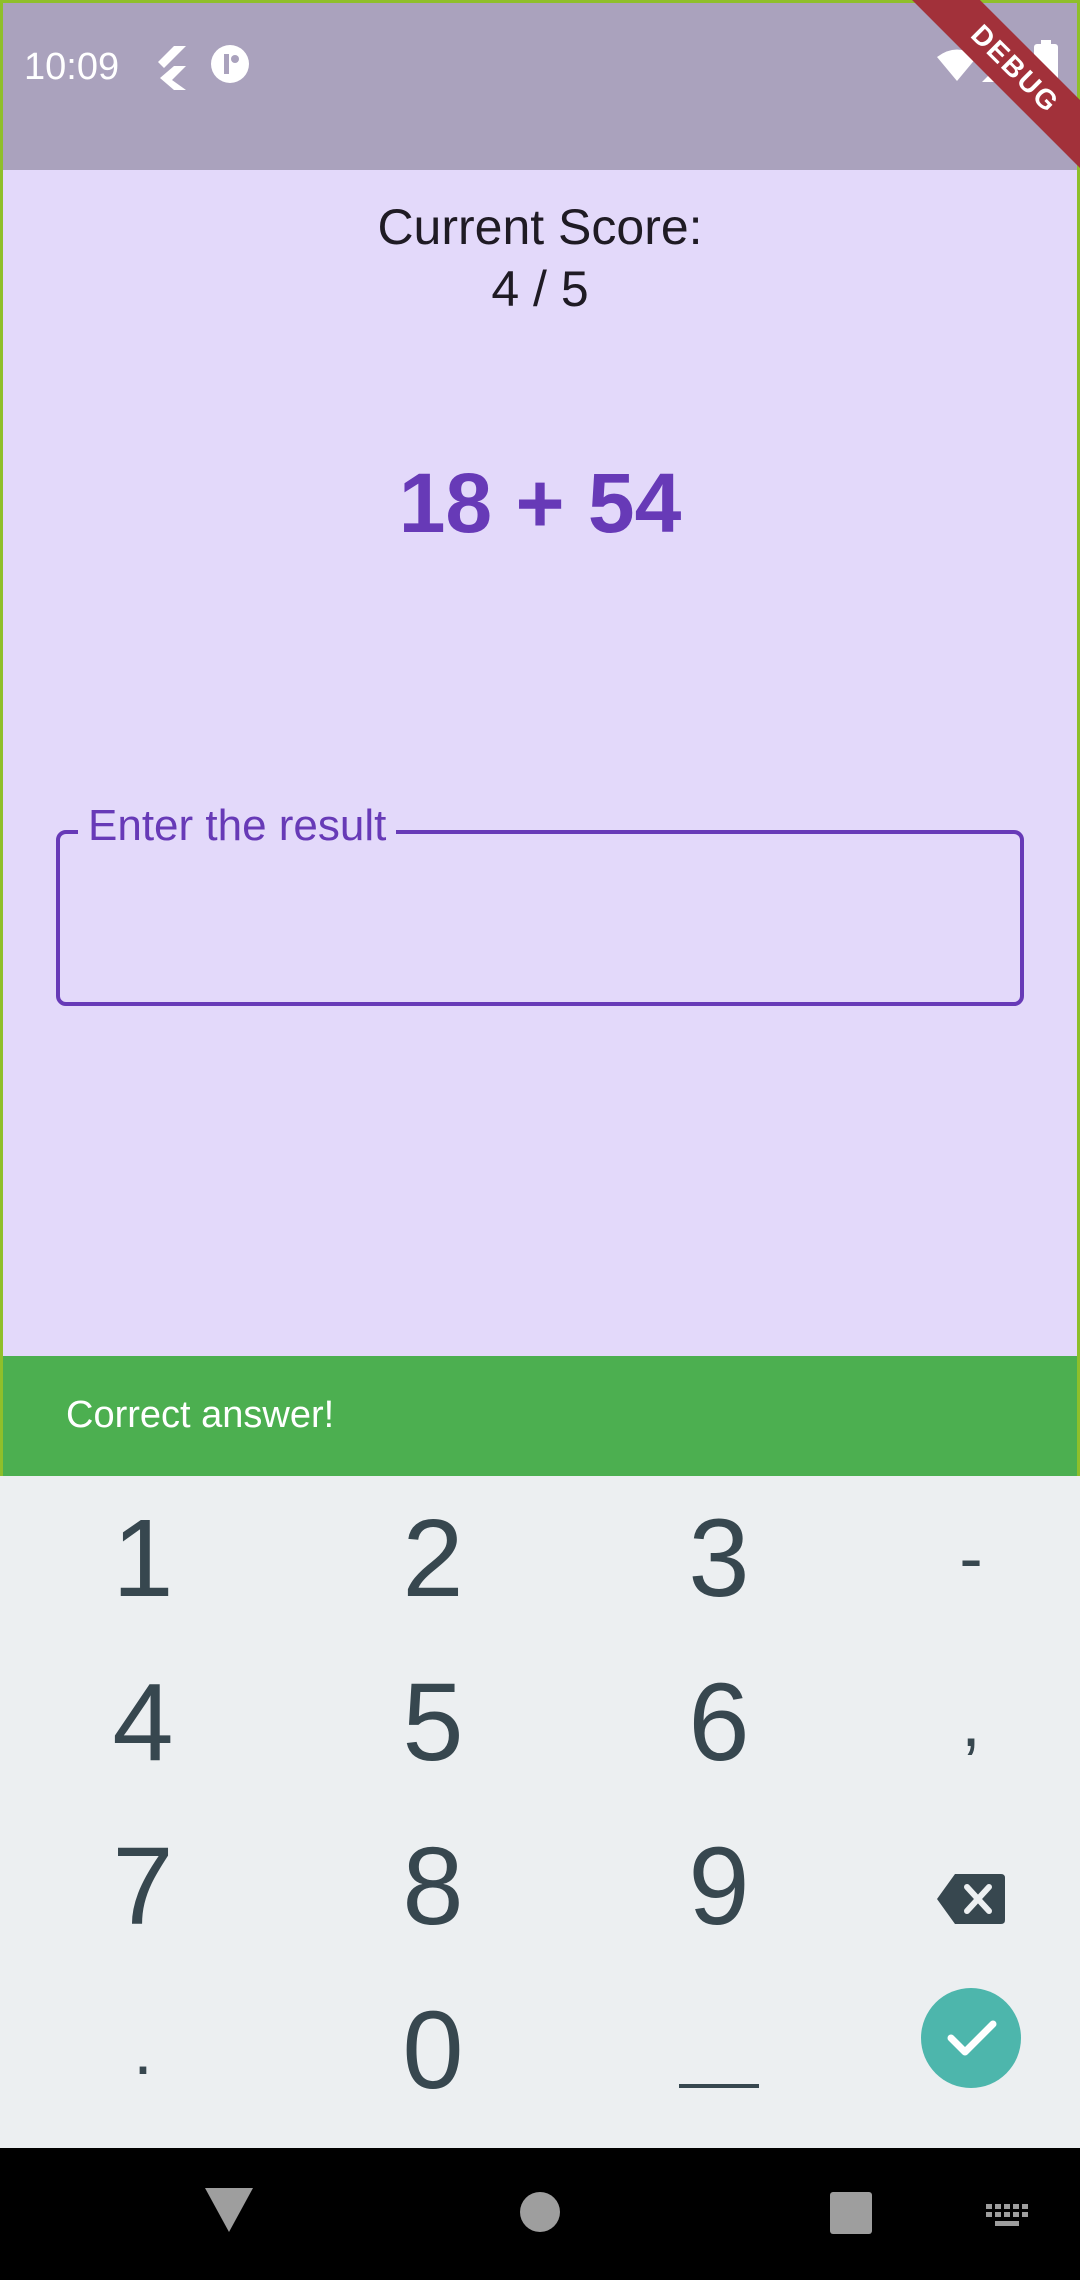 Image resolution: width=1080 pixels, height=2280 pixels. I want to click on math-question: 18 + 54, so click(540, 503).